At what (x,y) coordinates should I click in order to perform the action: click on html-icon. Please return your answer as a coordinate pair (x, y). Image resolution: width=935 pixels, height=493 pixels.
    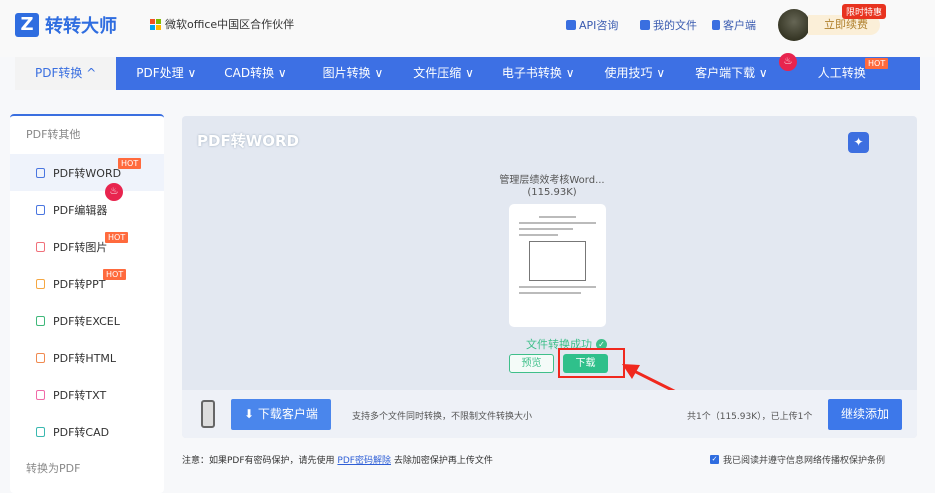
    Looking at the image, I should click on (40, 357).